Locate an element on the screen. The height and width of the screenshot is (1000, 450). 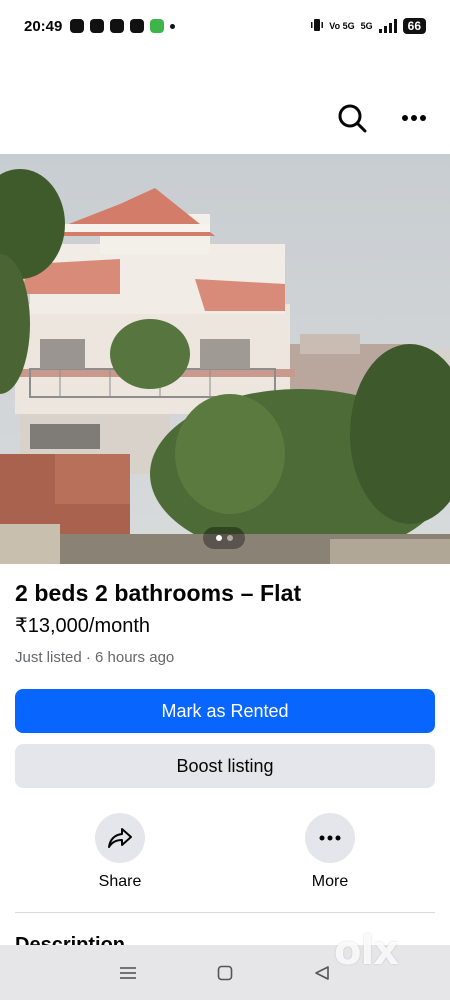
battery-indicator: 66 is located at coordinates (414, 26).